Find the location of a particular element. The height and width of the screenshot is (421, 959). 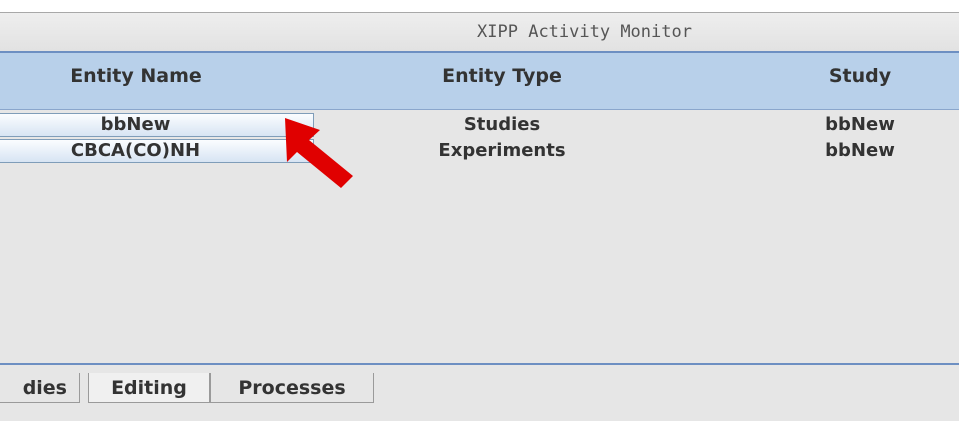

tab-bar: dies Editing Processes is located at coordinates (479, 393).